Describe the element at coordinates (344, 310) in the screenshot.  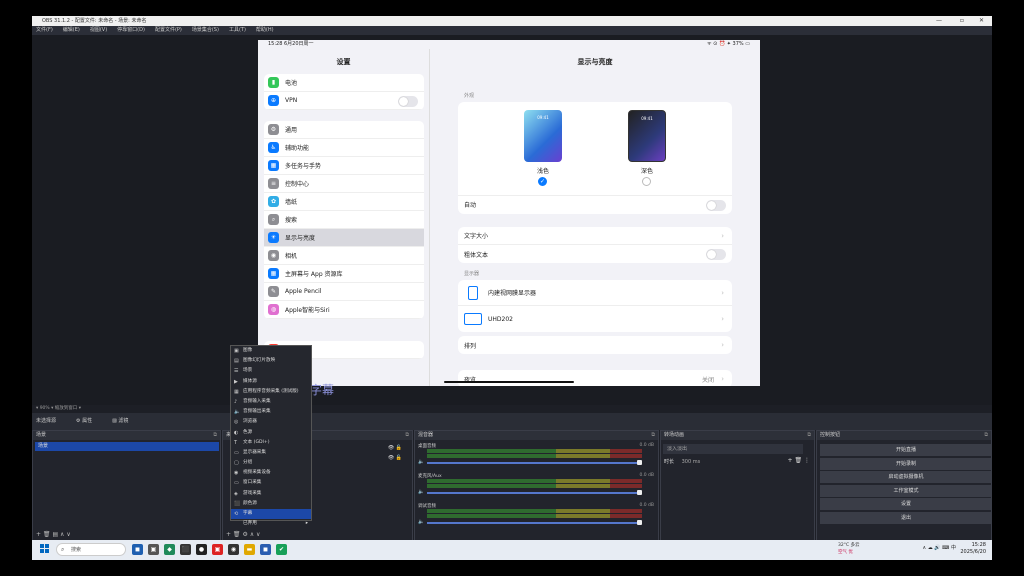
I see `sidebar-item: ◍ Apple智能与Siri` at that location.